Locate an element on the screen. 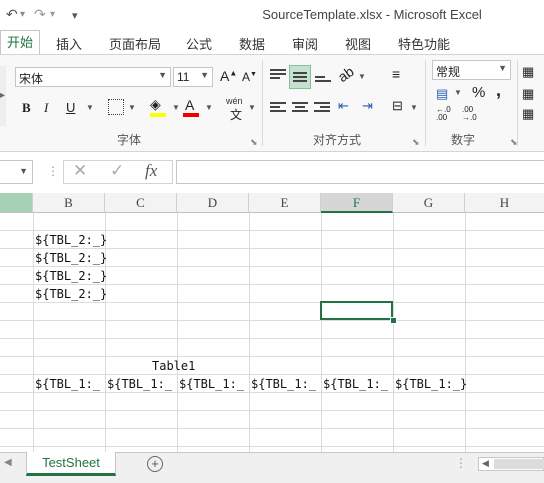 The image size is (544, 483). number-format-combo: 常规 ▼ is located at coordinates (471, 70).